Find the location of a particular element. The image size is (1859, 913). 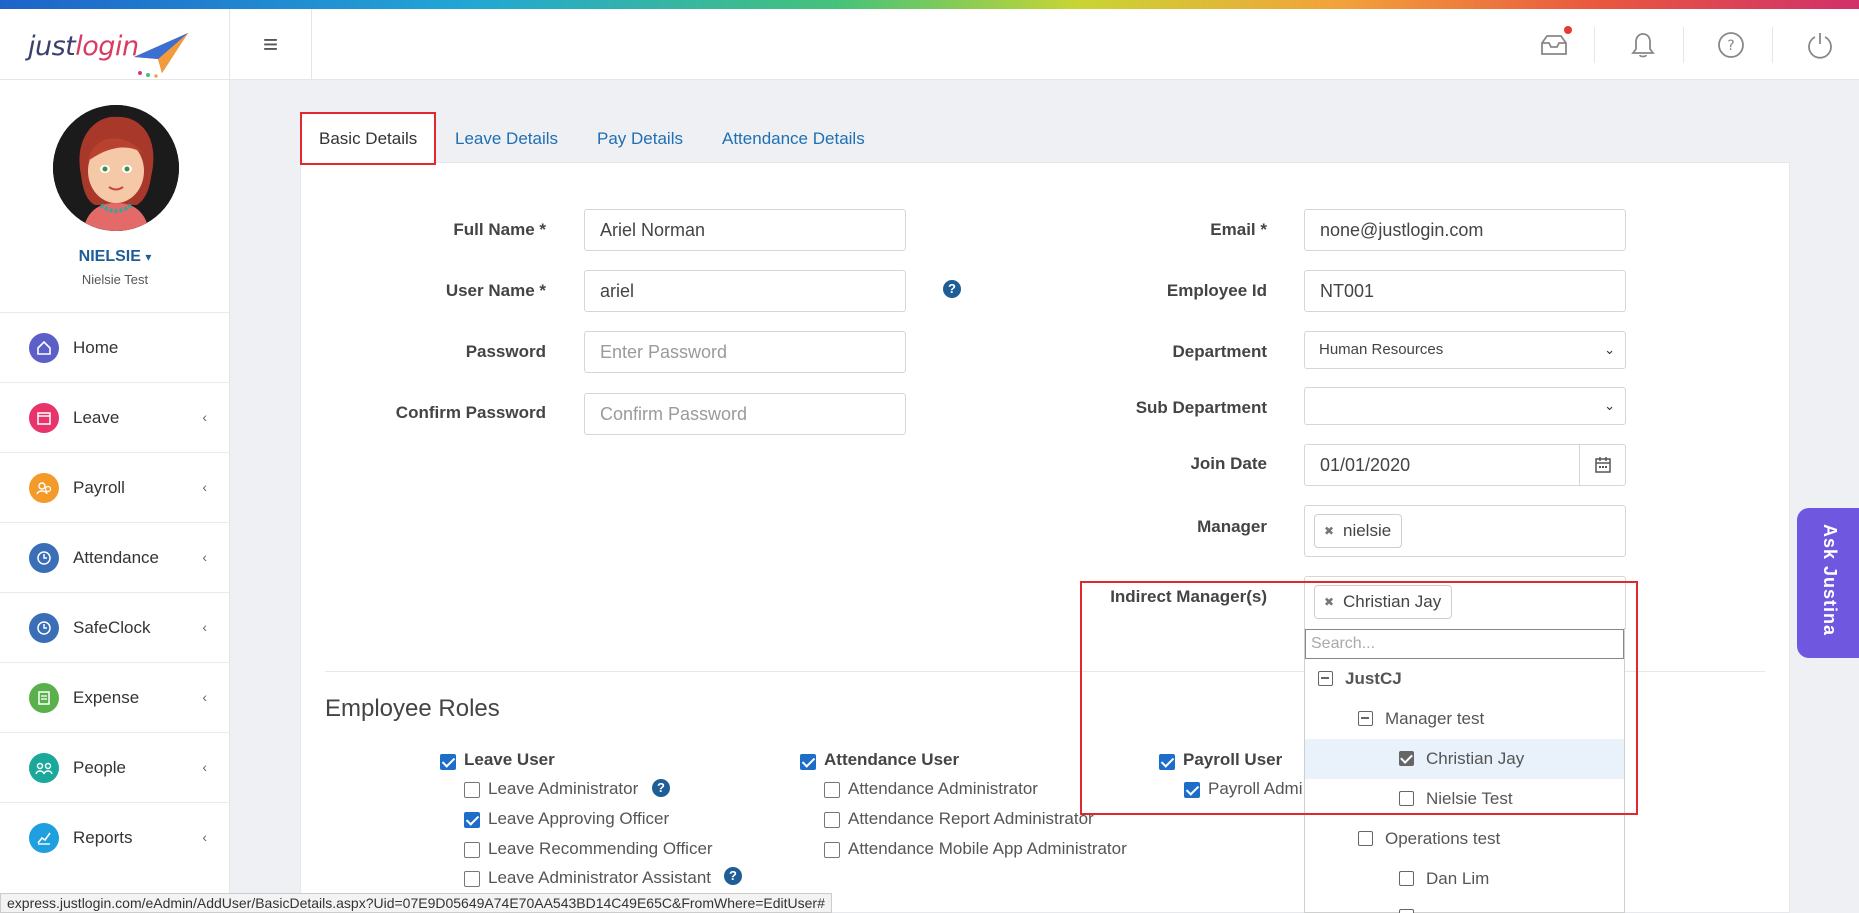

attendance-mobile-app-administrator-checkbox is located at coordinates (832, 850).